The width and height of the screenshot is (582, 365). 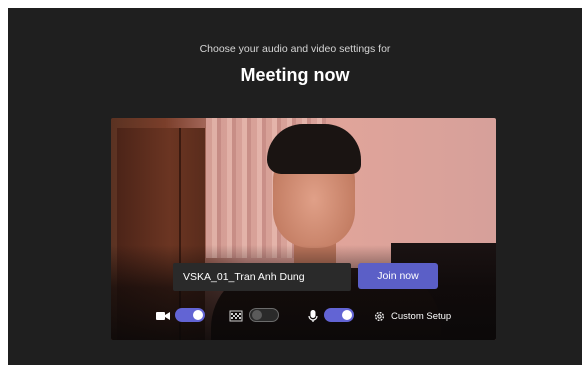 What do you see at coordinates (398, 276) in the screenshot?
I see `join-now-button: Join now` at bounding box center [398, 276].